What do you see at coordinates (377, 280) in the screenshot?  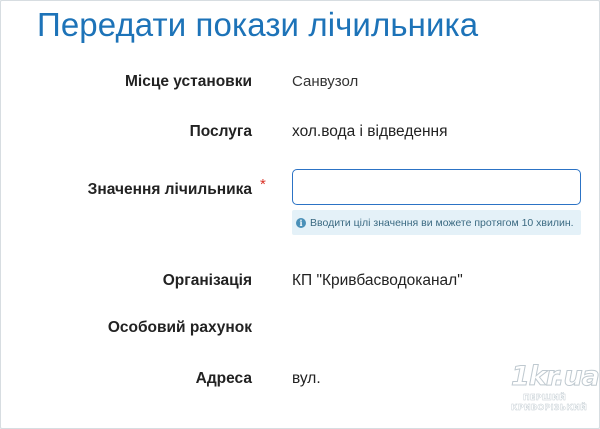 I see `organization-value: КП "Кривбасводоканал"` at bounding box center [377, 280].